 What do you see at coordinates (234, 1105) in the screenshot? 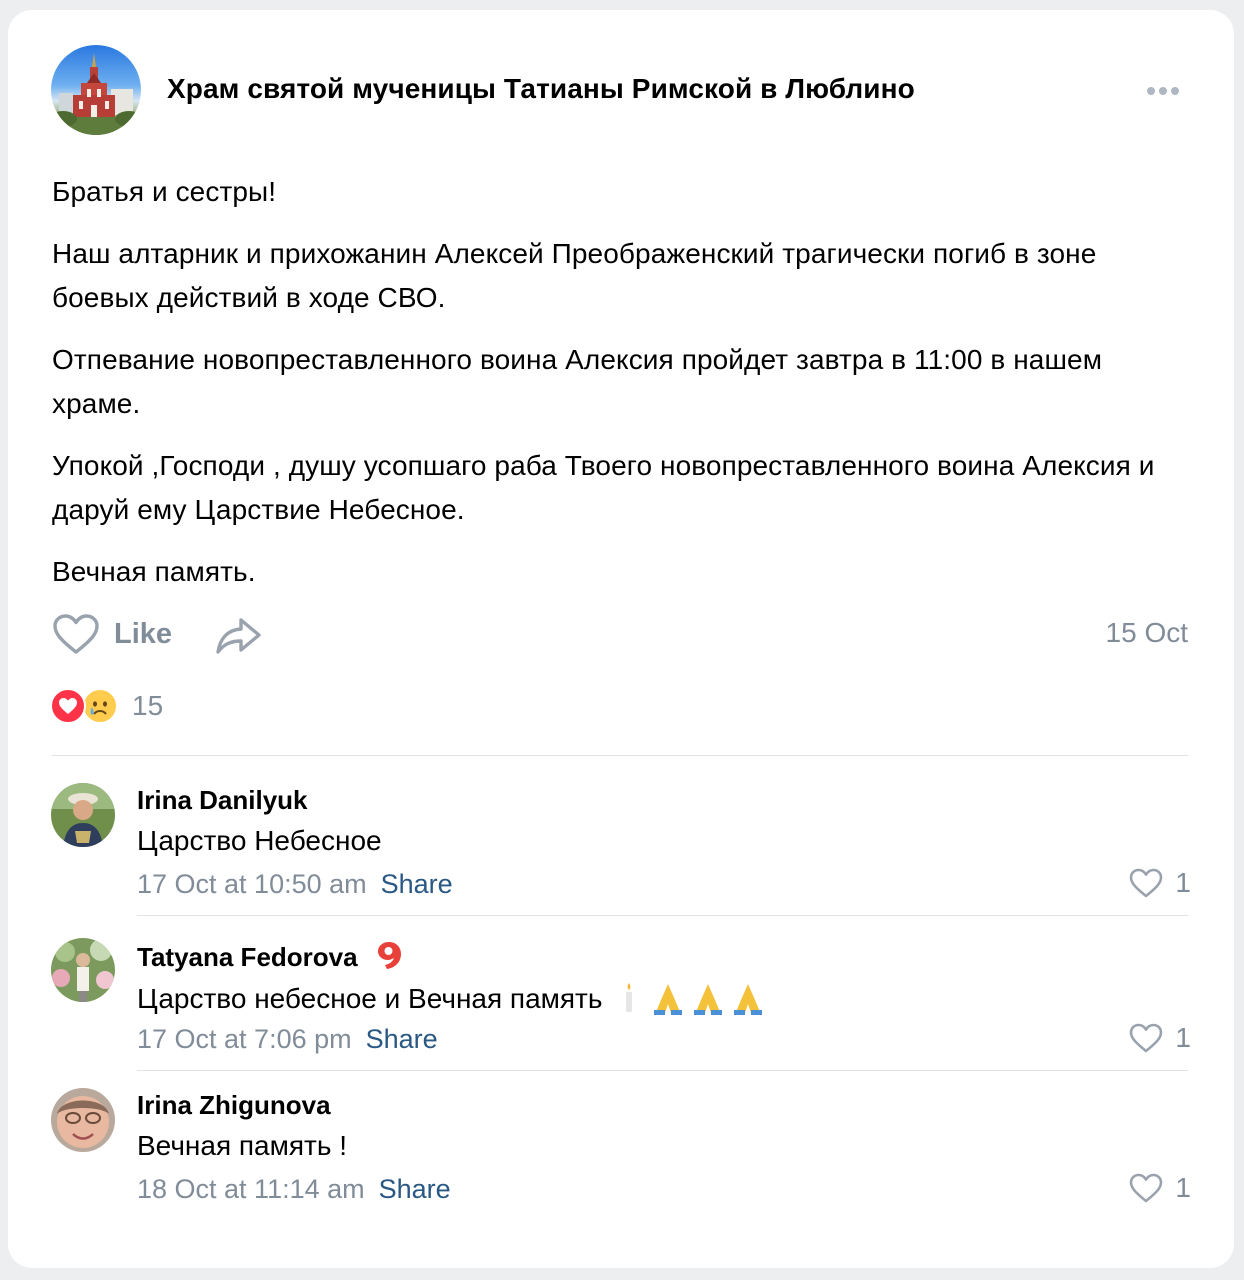
I see `comment-author: Irina Zhigunova` at bounding box center [234, 1105].